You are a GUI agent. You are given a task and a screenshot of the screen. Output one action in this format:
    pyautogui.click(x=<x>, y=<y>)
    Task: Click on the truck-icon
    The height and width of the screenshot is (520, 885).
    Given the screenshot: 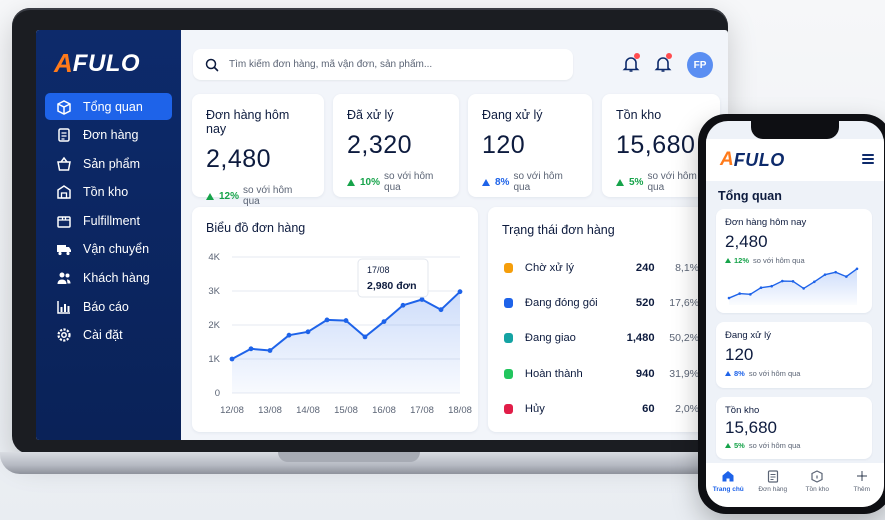 What is the action you would take?
    pyautogui.click(x=64, y=249)
    